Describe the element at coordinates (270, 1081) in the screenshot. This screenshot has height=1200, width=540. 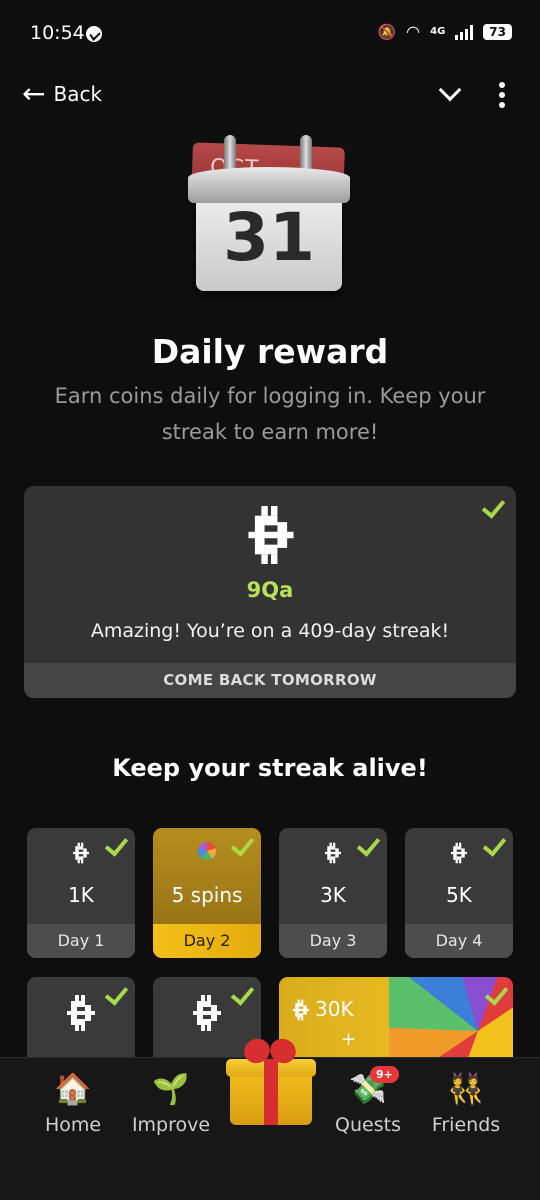
I see `gift-icon` at that location.